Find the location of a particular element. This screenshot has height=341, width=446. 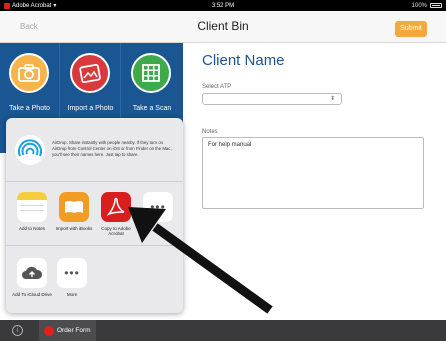

status-app-label: Adobe Acrobat is located at coordinates (32, 5).